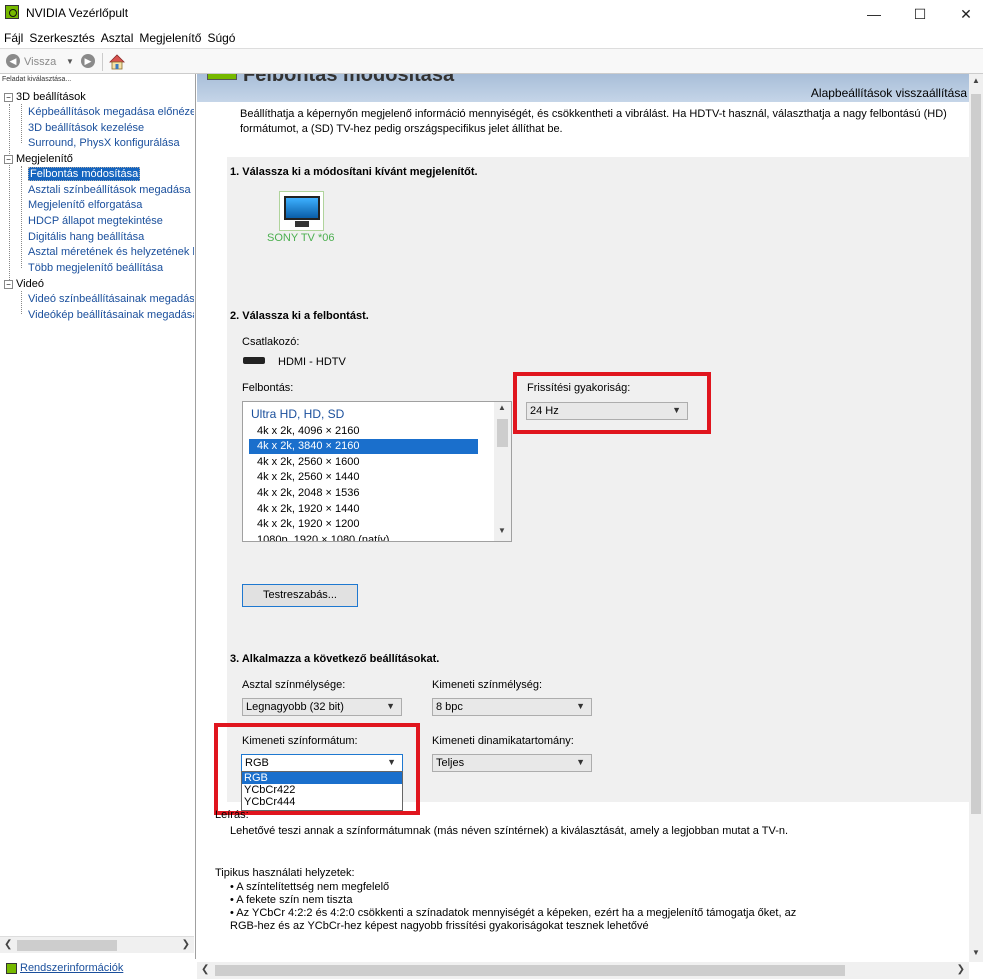 The image size is (983, 979). I want to click on display-selector, so click(301, 211).